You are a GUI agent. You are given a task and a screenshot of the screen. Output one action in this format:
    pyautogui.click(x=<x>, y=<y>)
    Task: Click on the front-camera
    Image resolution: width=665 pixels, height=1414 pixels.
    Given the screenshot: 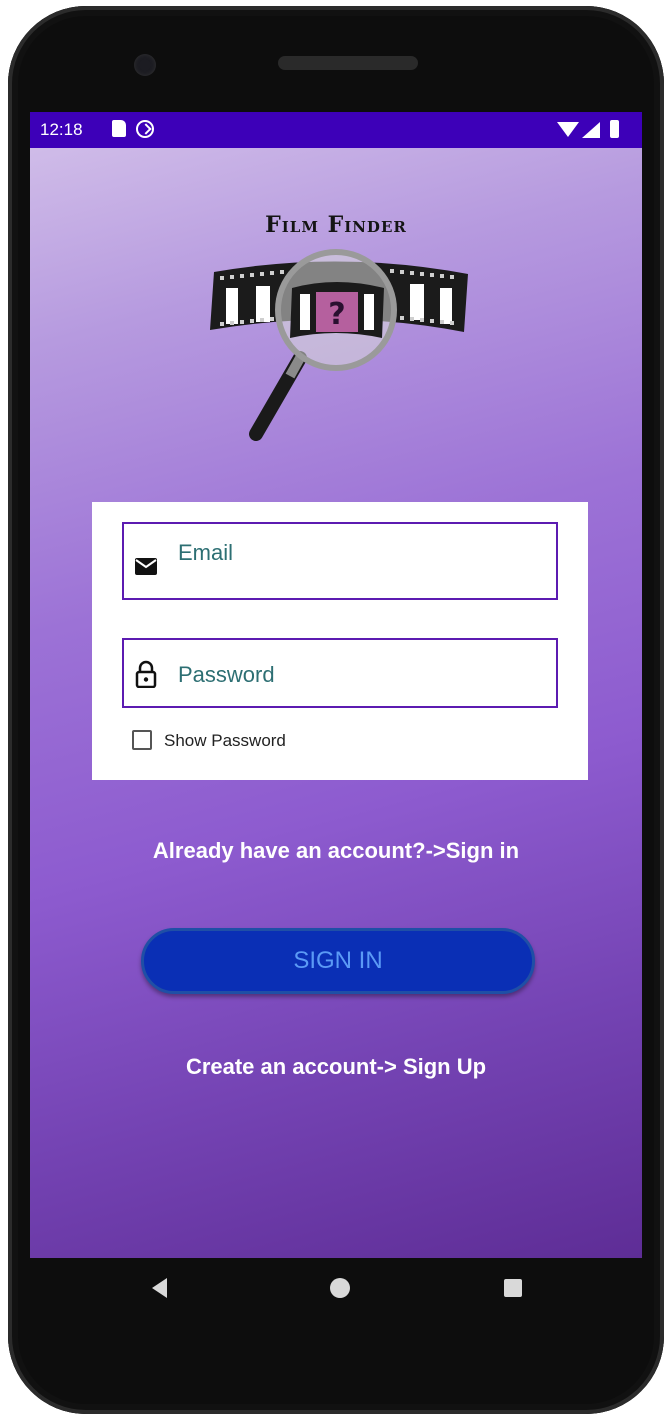 What is the action you would take?
    pyautogui.click(x=145, y=65)
    